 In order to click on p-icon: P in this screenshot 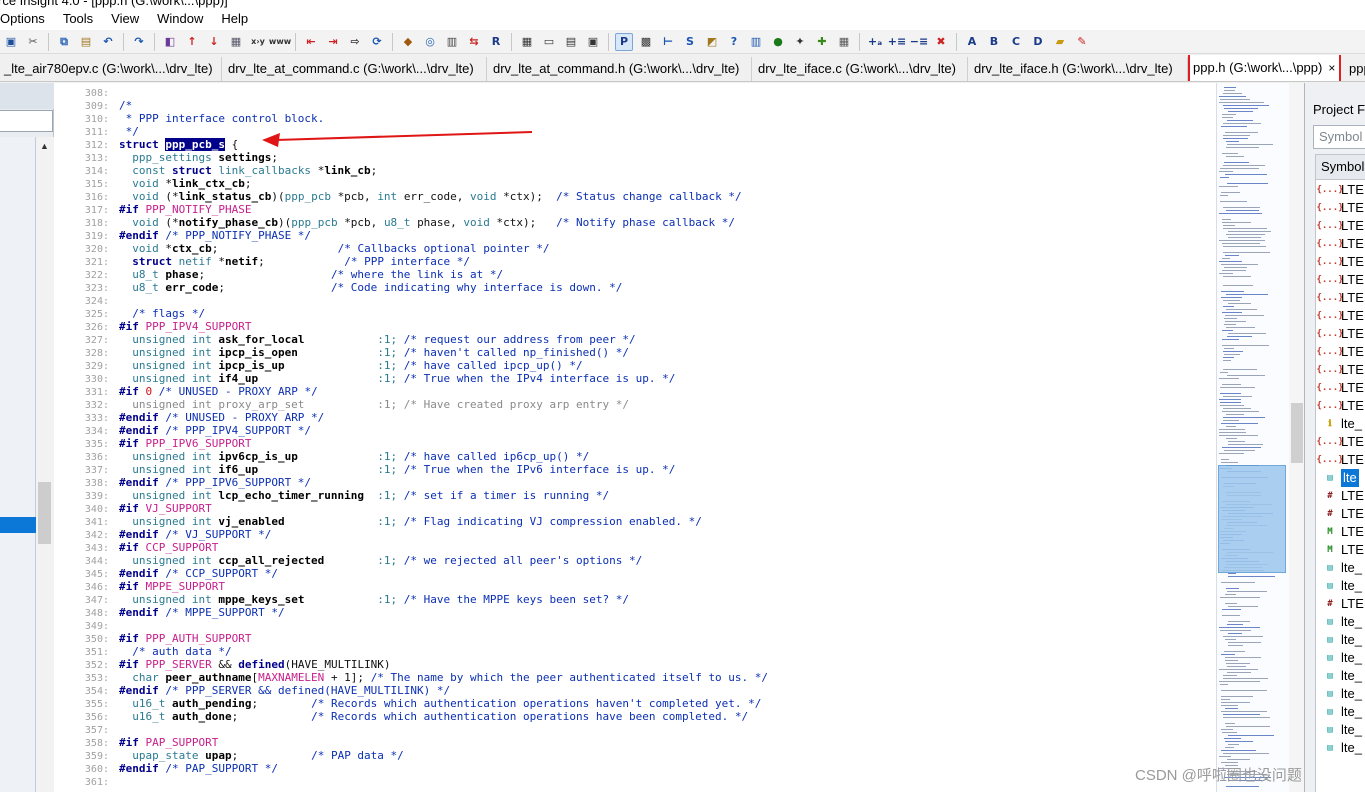, I will do `click(624, 41)`.